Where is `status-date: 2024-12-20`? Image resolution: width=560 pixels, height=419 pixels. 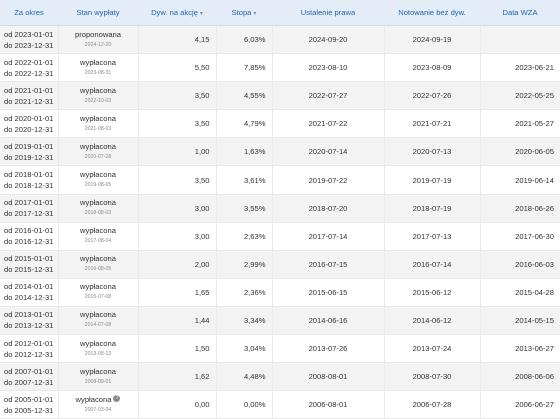 status-date: 2024-12-20 is located at coordinates (98, 44).